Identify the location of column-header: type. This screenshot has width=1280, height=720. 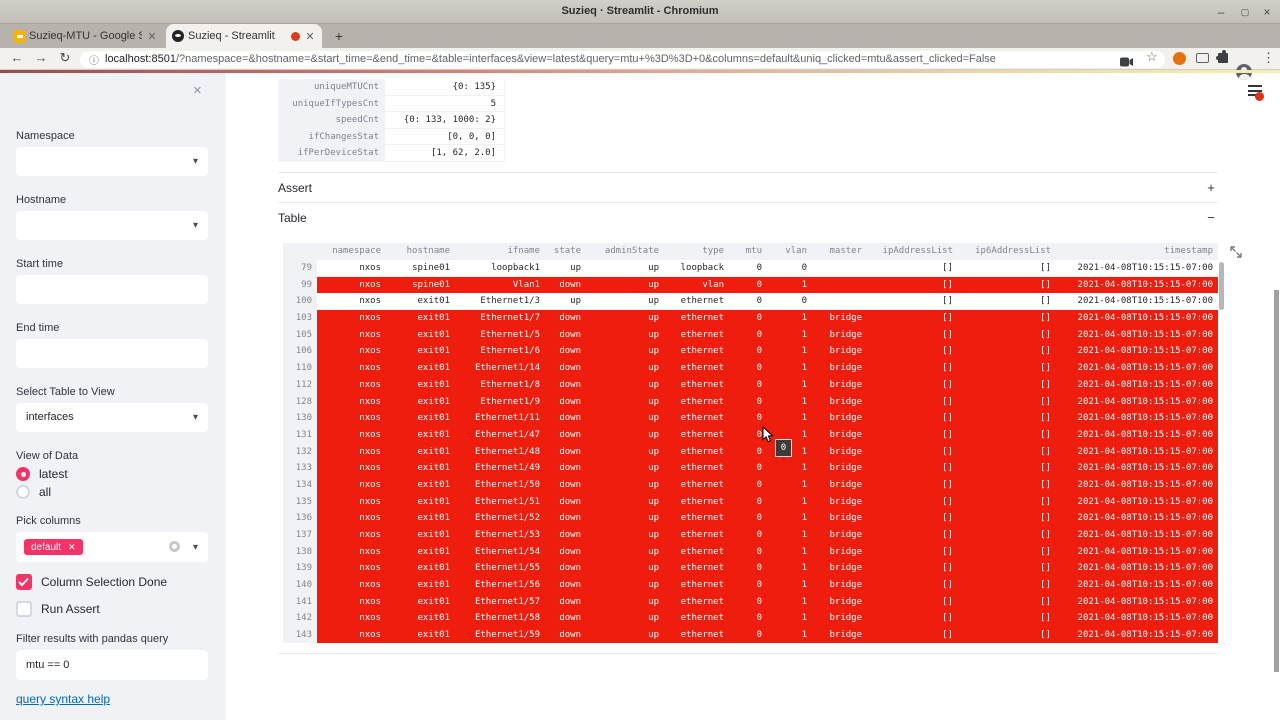
(696, 251).